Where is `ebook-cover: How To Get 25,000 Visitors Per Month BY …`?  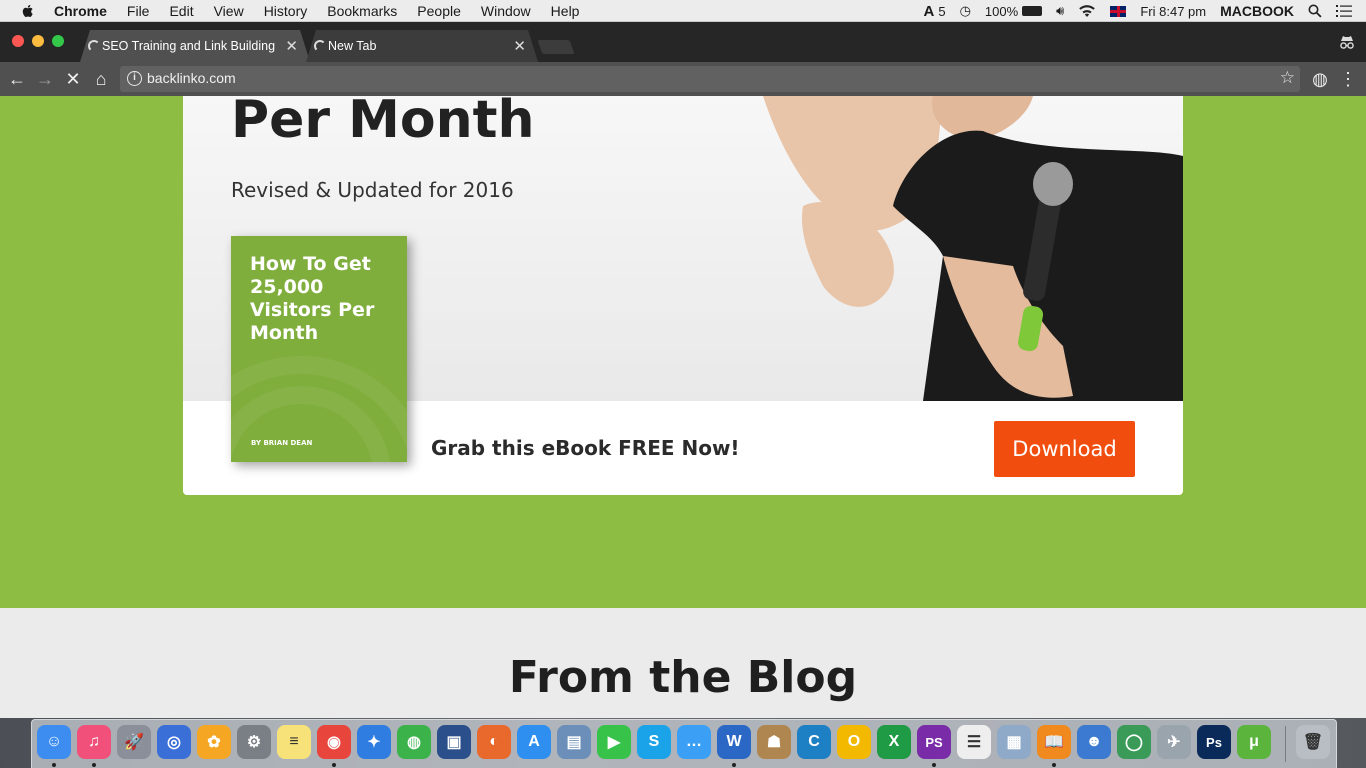 ebook-cover: How To Get 25,000 Visitors Per Month BY … is located at coordinates (319, 349).